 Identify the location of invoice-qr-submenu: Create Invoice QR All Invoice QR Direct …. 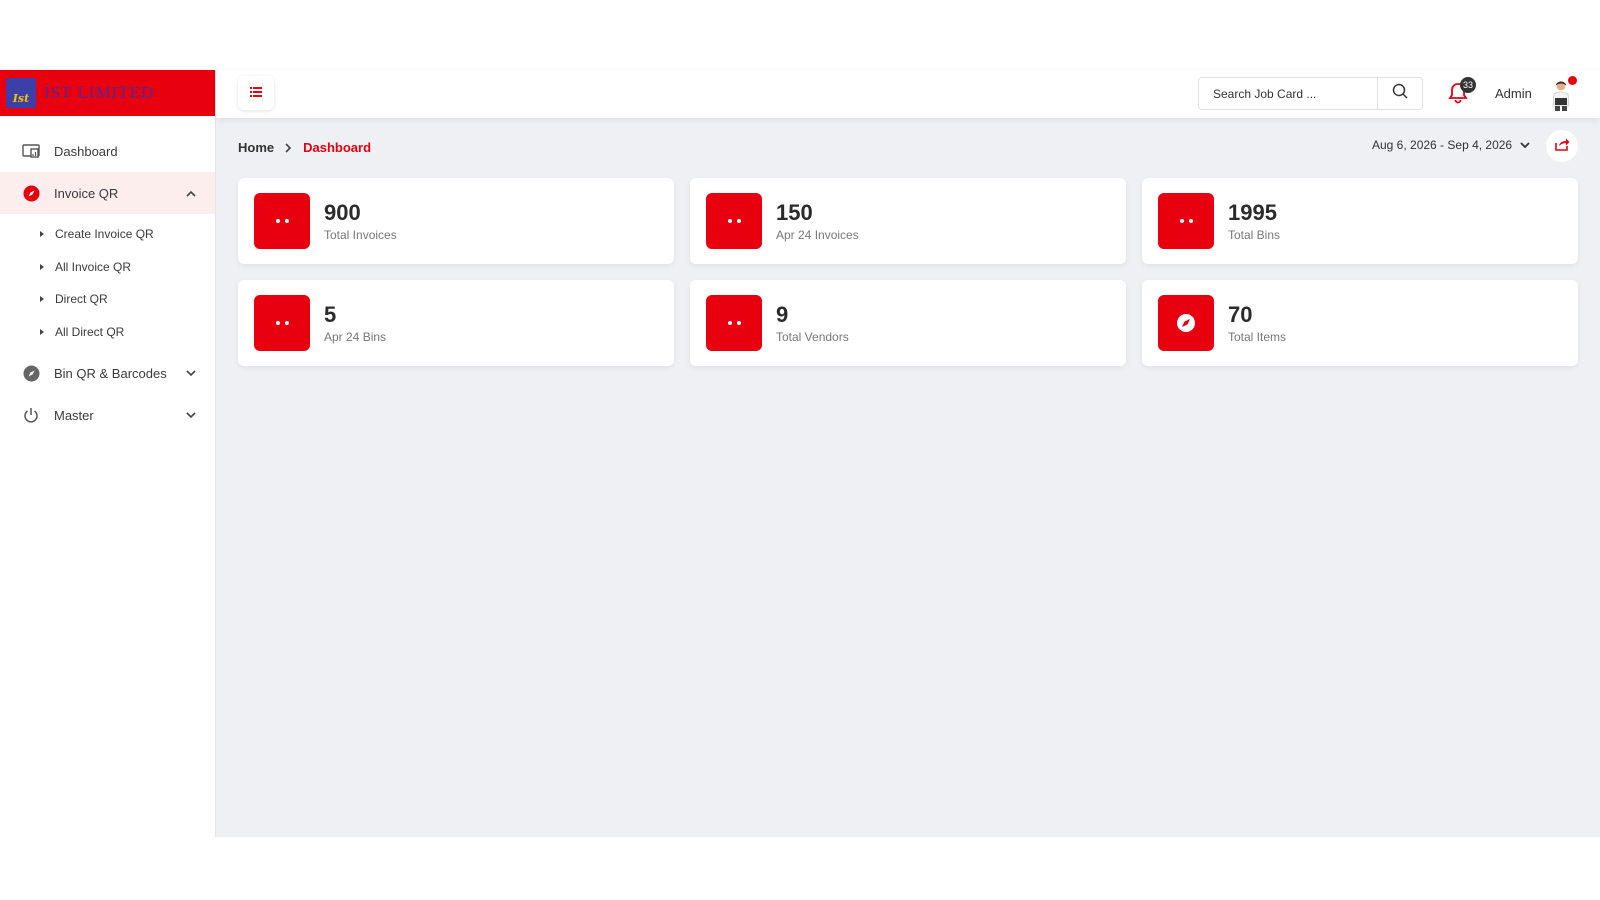
(107, 283).